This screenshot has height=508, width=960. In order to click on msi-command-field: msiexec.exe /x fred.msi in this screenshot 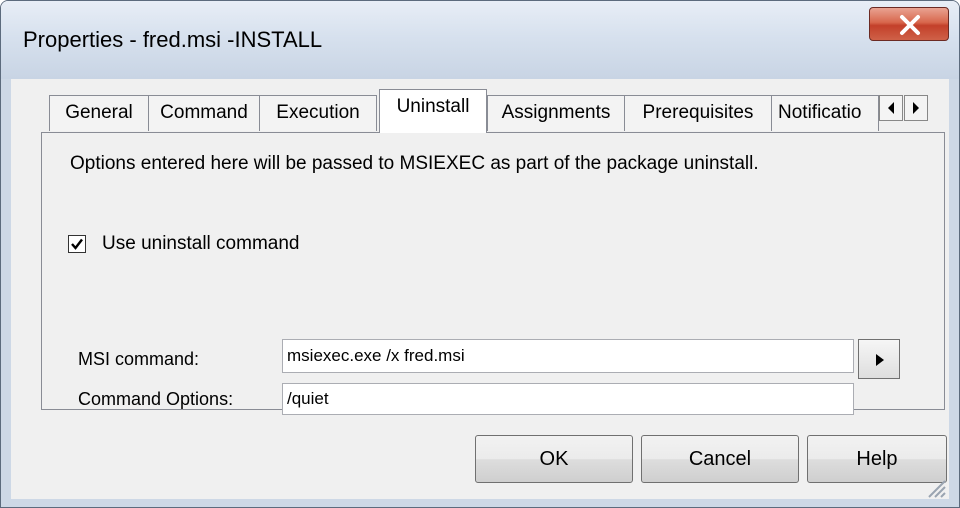, I will do `click(568, 356)`.